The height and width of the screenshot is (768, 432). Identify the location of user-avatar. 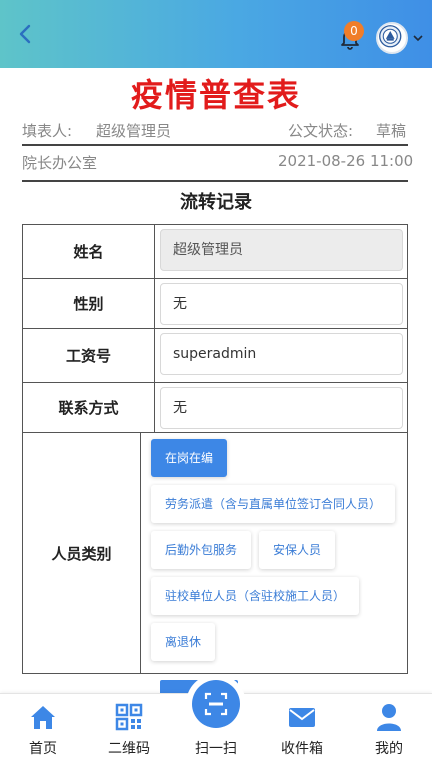
(392, 38).